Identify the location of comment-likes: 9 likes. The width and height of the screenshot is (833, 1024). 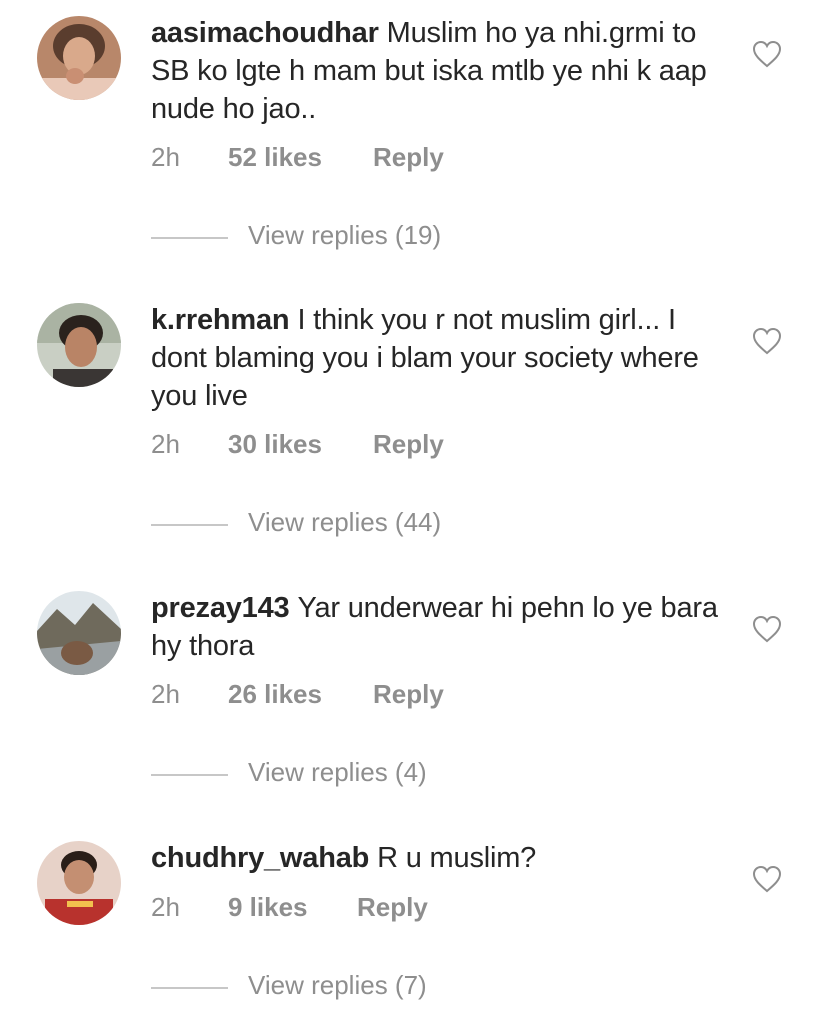
(268, 907).